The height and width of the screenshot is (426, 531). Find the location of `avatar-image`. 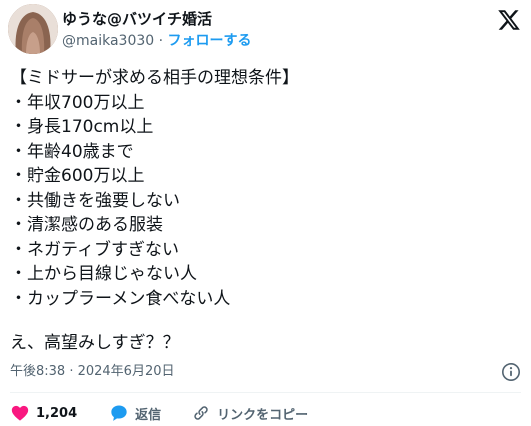

avatar-image is located at coordinates (33, 29).